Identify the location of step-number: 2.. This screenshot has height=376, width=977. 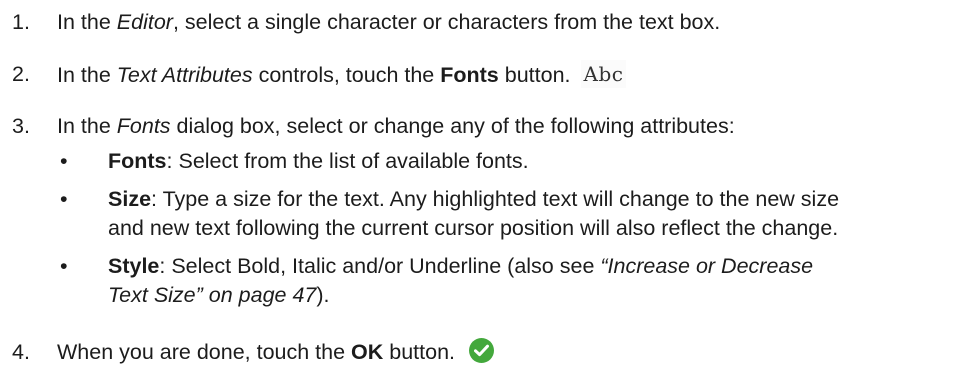
(21, 74).